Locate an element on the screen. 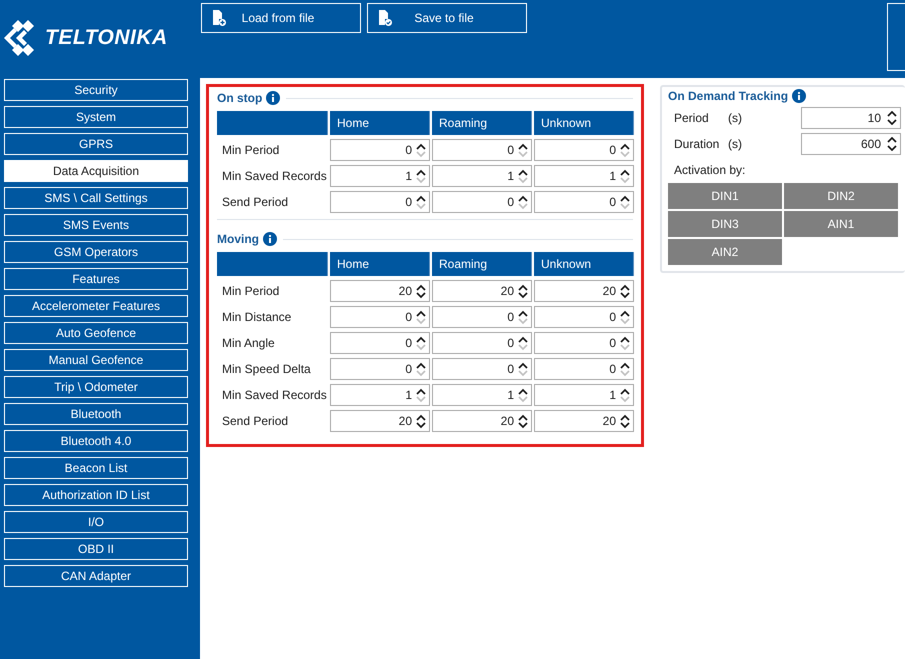 This screenshot has height=659, width=905. row-label: Min Angle is located at coordinates (248, 343).